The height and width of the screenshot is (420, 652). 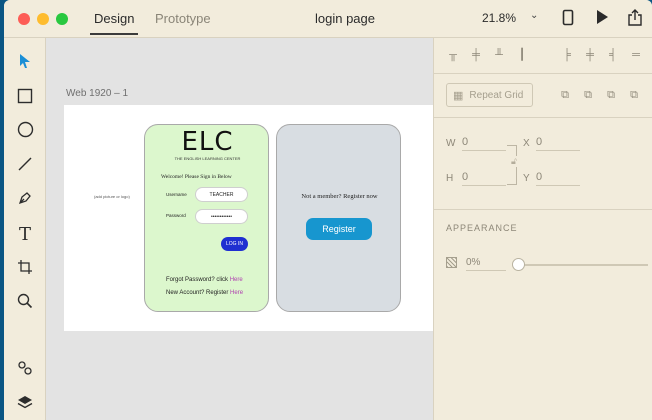 I want to click on layers-icon, so click(x=25, y=402).